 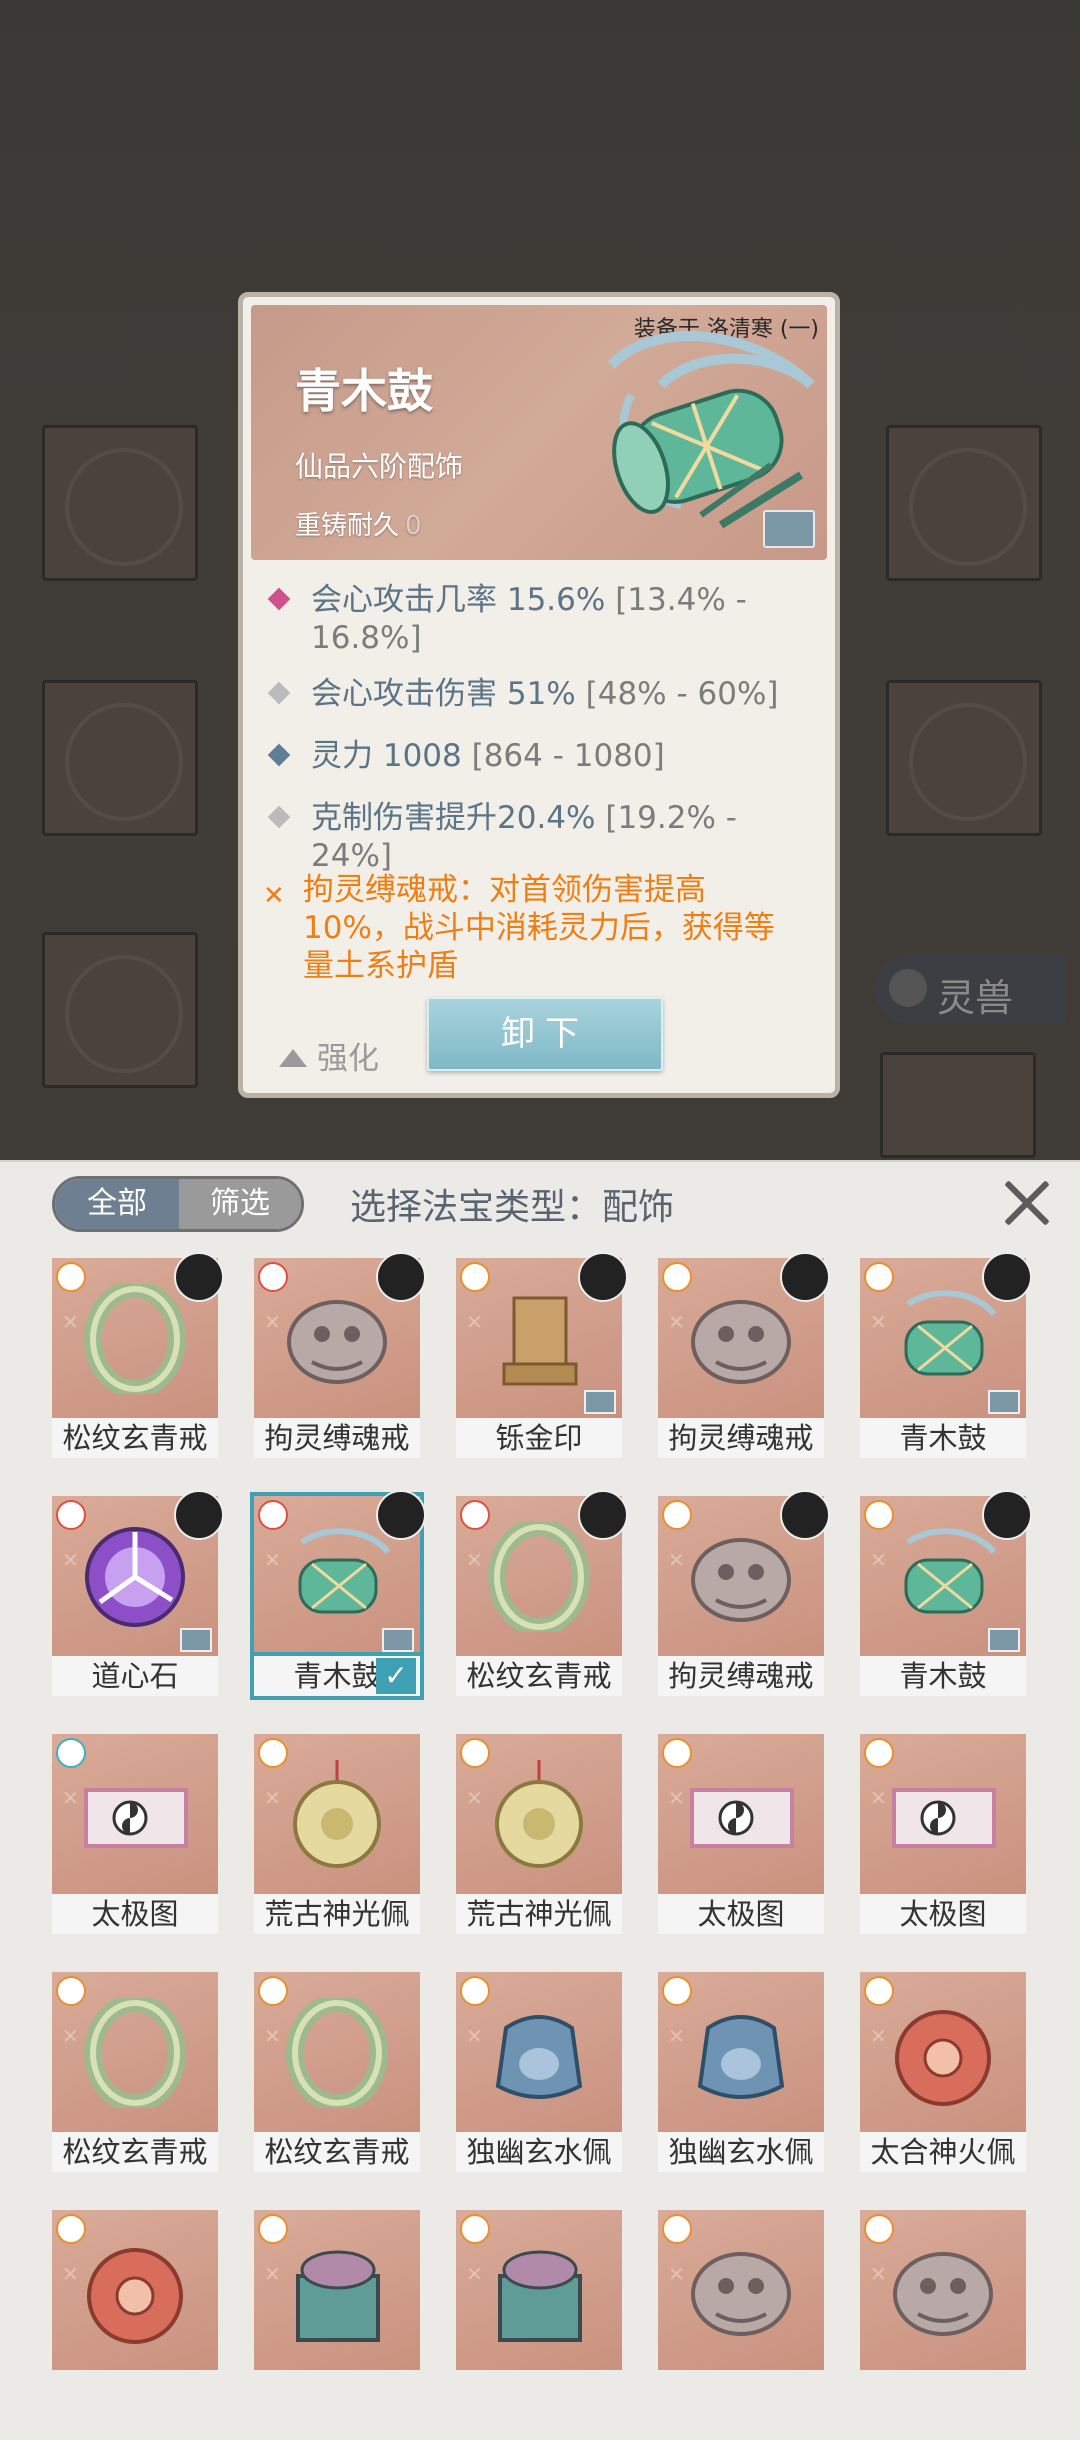 I want to click on item-slot: ✕ 铄金印, so click(x=542, y=1360).